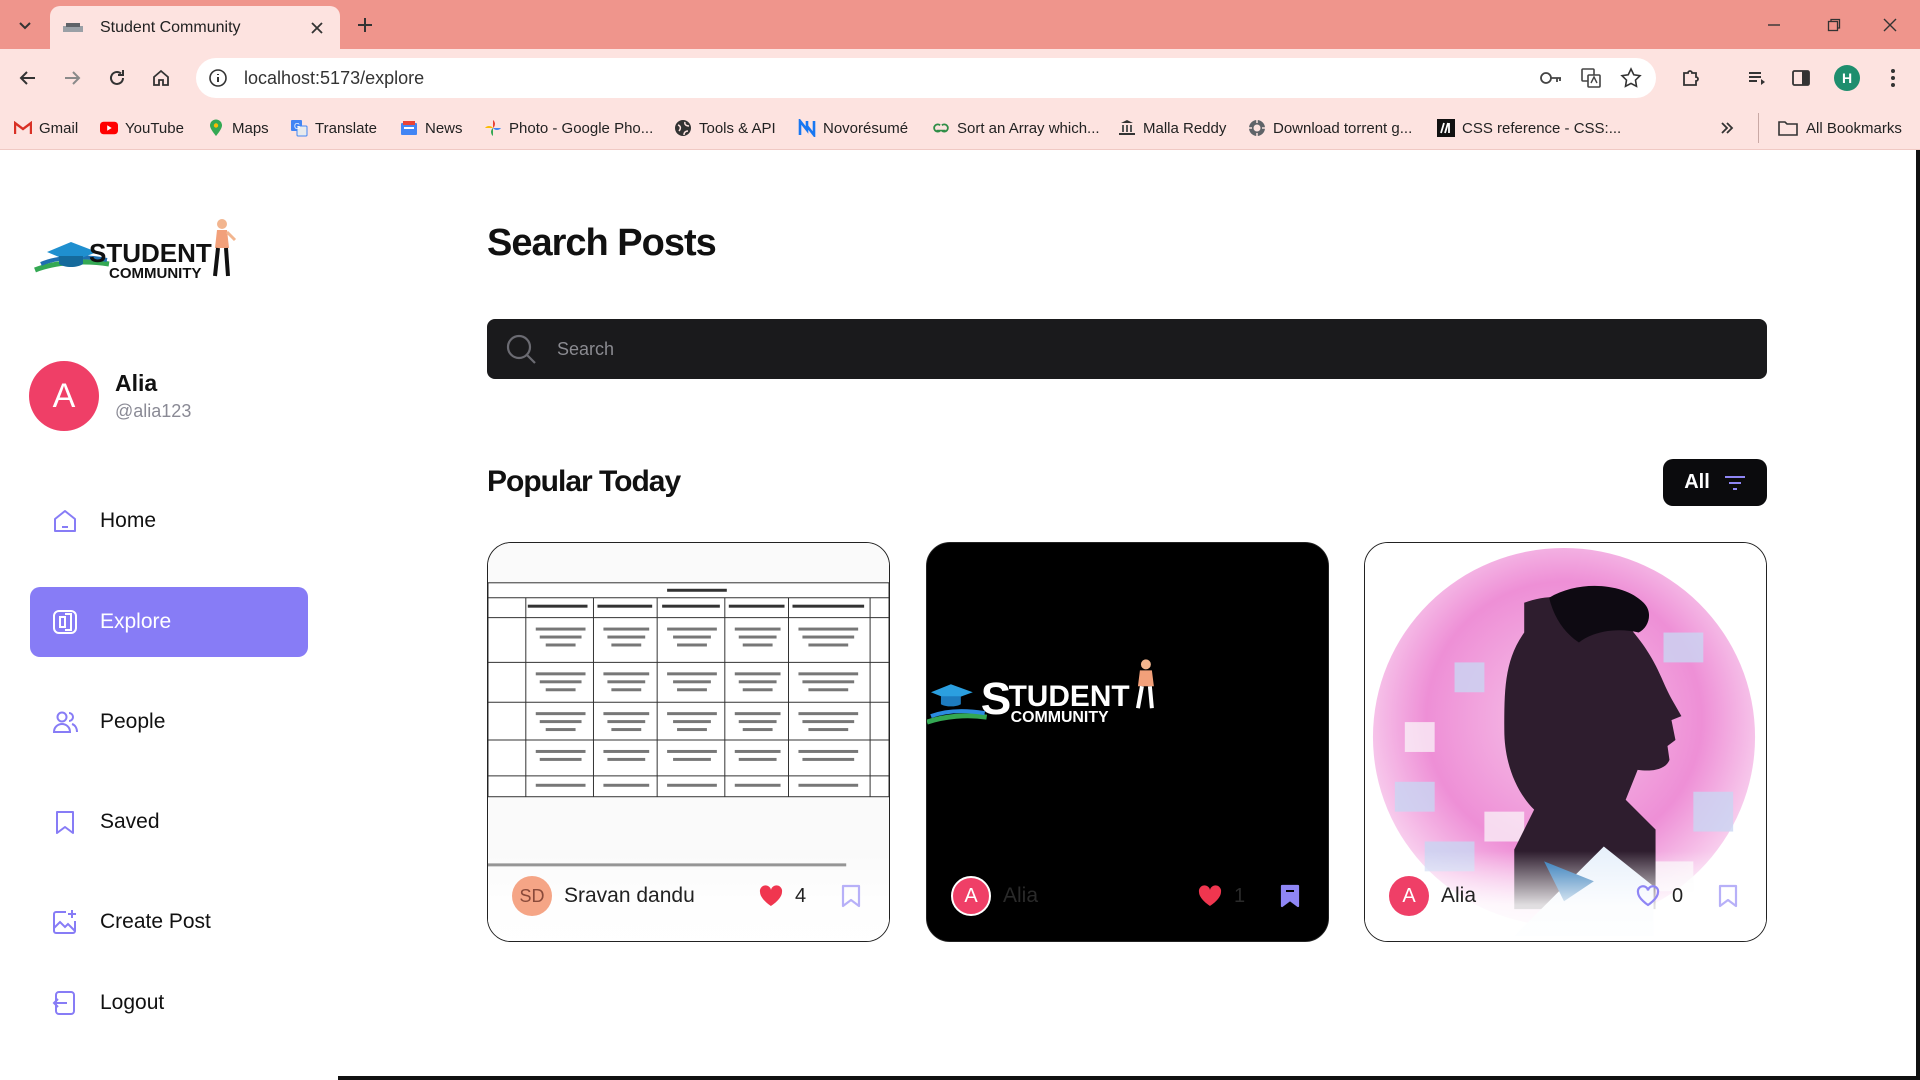  Describe the element at coordinates (169, 1003) in the screenshot. I see `sidebar-item-logout: Logout` at that location.